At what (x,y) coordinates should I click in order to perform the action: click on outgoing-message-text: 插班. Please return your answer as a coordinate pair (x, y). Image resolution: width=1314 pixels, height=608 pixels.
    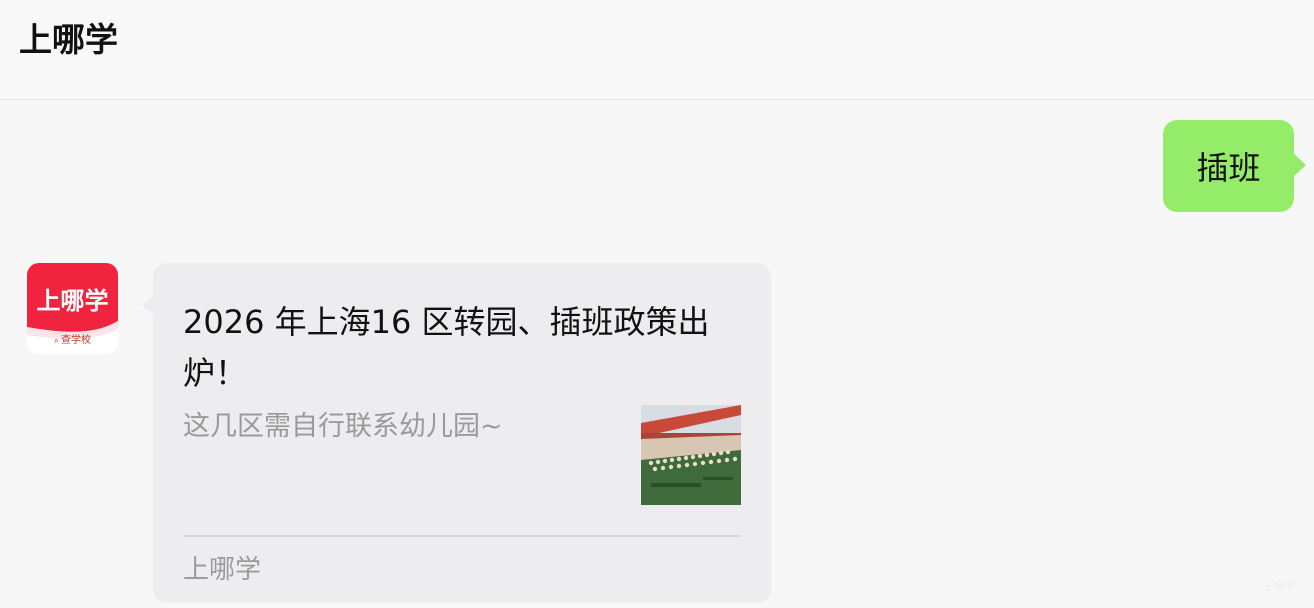
    Looking at the image, I should click on (1228, 168).